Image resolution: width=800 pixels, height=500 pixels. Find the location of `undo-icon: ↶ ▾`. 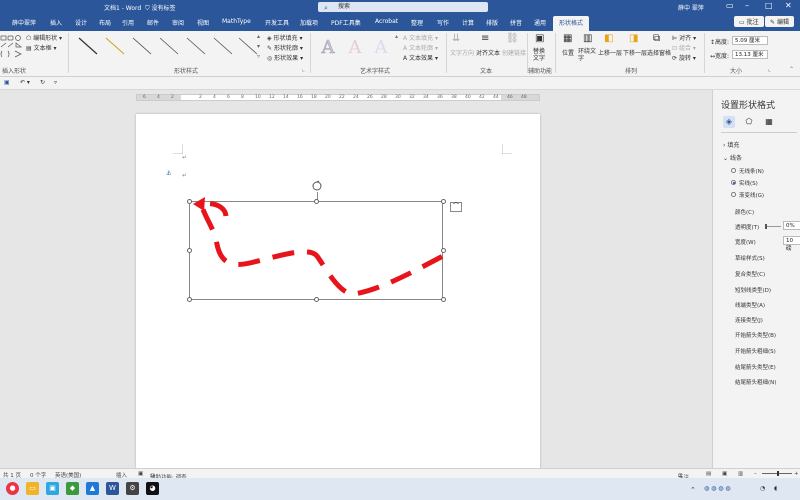

undo-icon: ↶ ▾ is located at coordinates (25, 82).